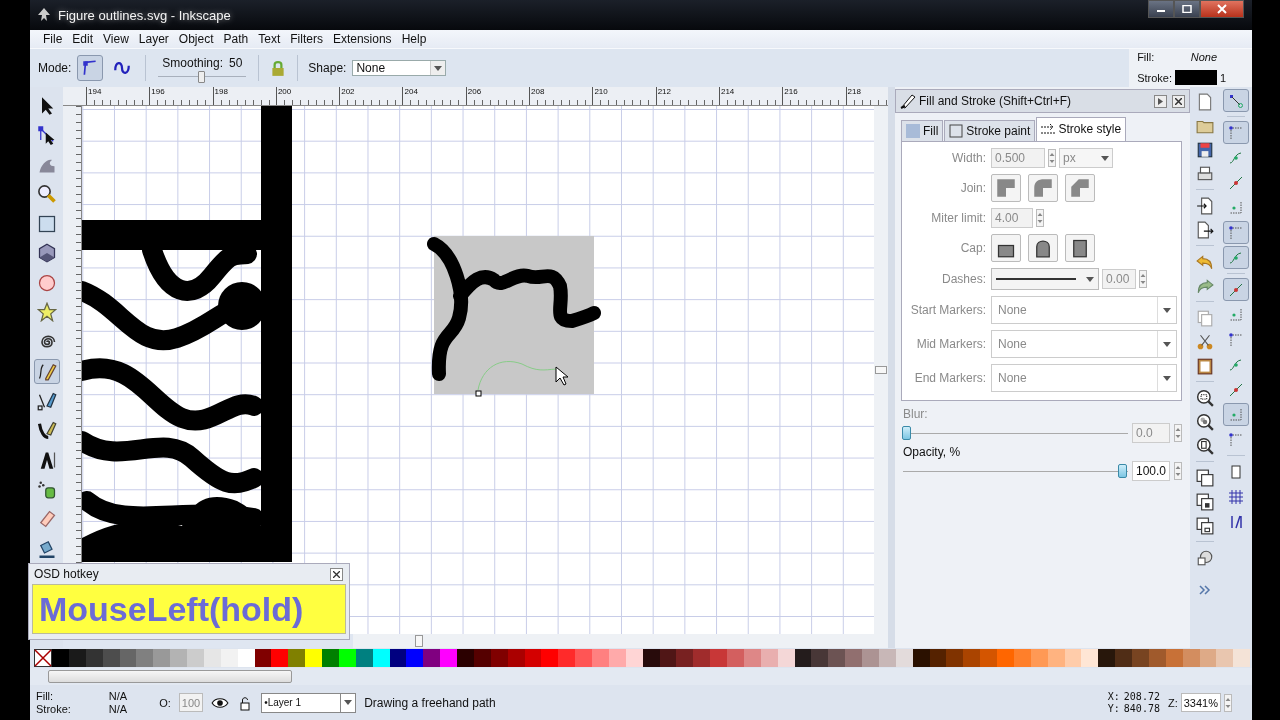 The image size is (1280, 720). I want to click on menu-item: Extensions, so click(362, 39).